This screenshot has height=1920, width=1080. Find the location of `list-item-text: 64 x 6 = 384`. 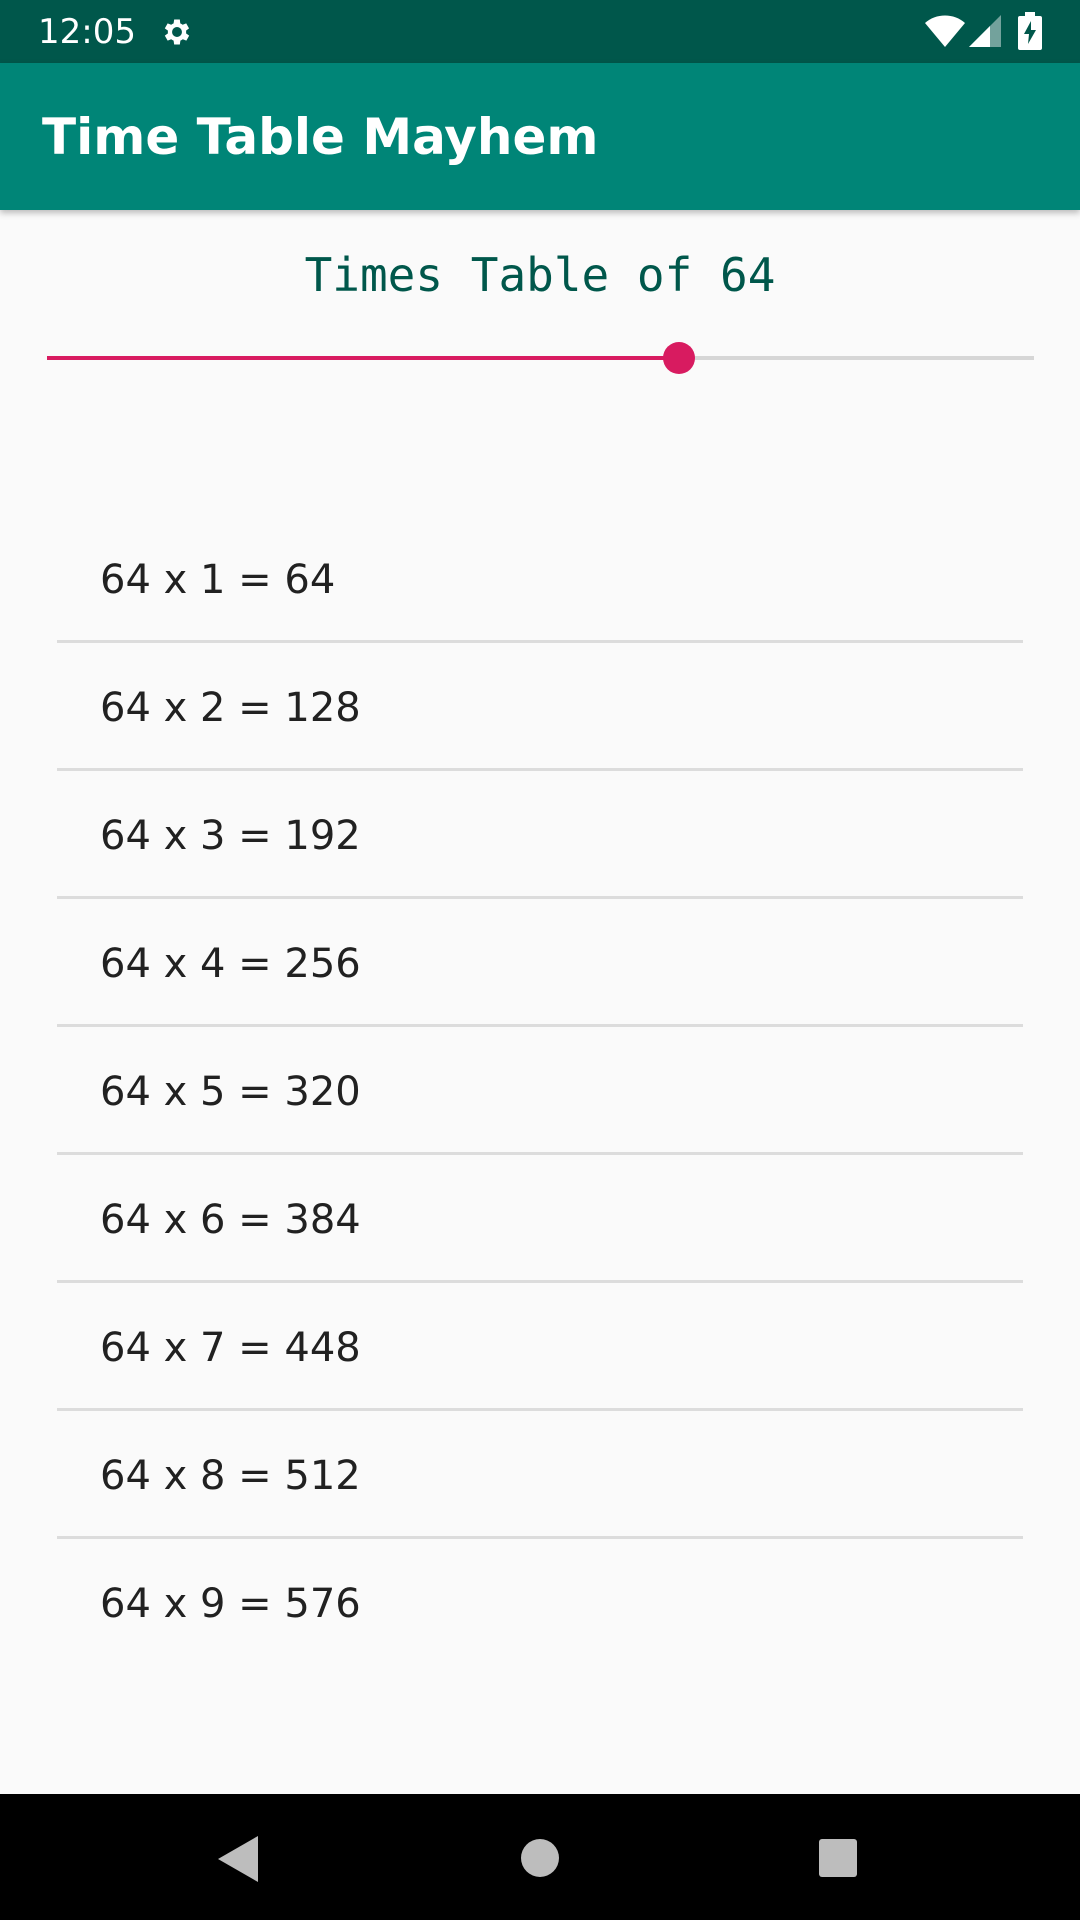

list-item-text: 64 x 6 = 384 is located at coordinates (230, 1220).